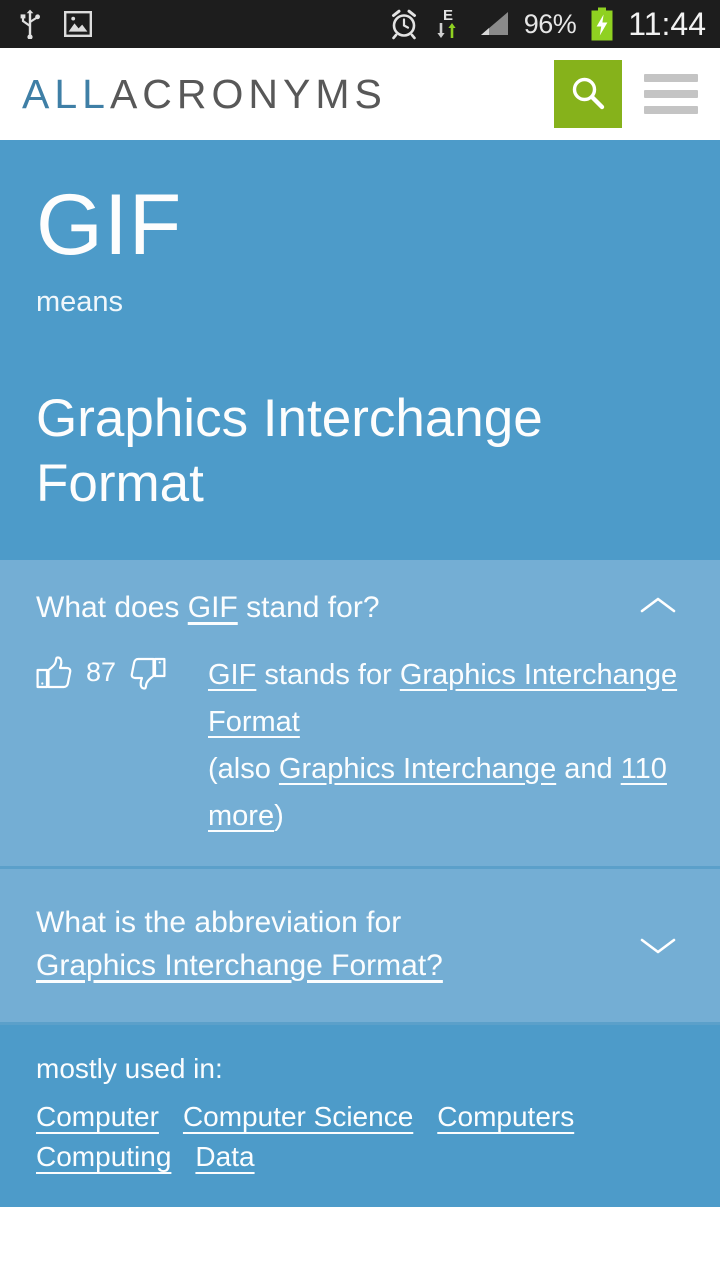  I want to click on question-line-1: What is the abbreviation for, so click(219, 922).